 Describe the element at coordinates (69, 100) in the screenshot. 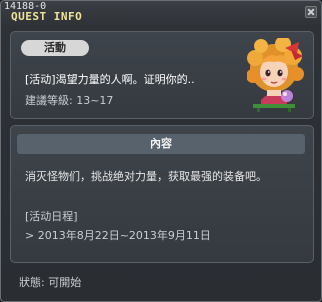

I see `recommended-level: 建議等級: 13~17` at that location.